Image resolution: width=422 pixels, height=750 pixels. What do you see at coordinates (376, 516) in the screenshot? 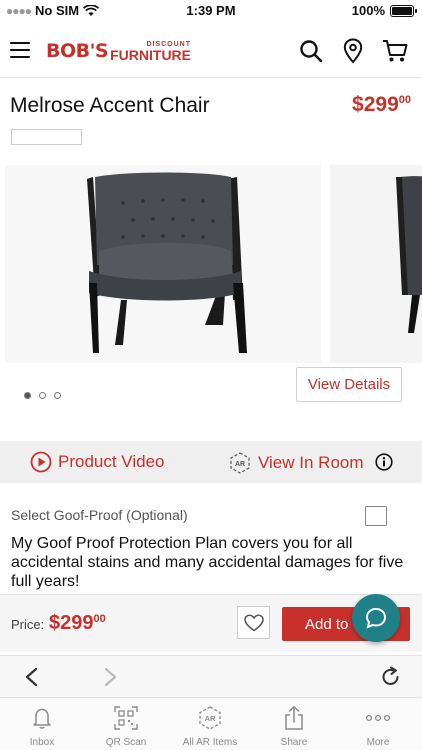
I see `goof-proof-checkbox` at bounding box center [376, 516].